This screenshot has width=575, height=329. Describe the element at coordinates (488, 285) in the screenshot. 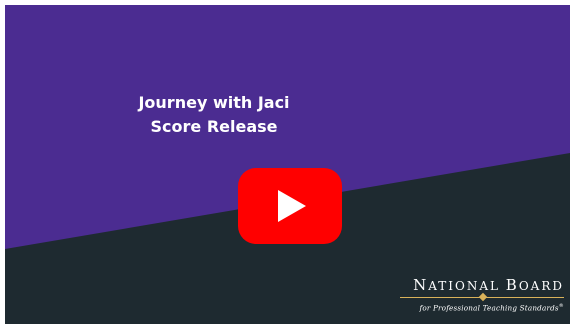

I see `logo-wordmark: NATIONAL BOARD` at that location.